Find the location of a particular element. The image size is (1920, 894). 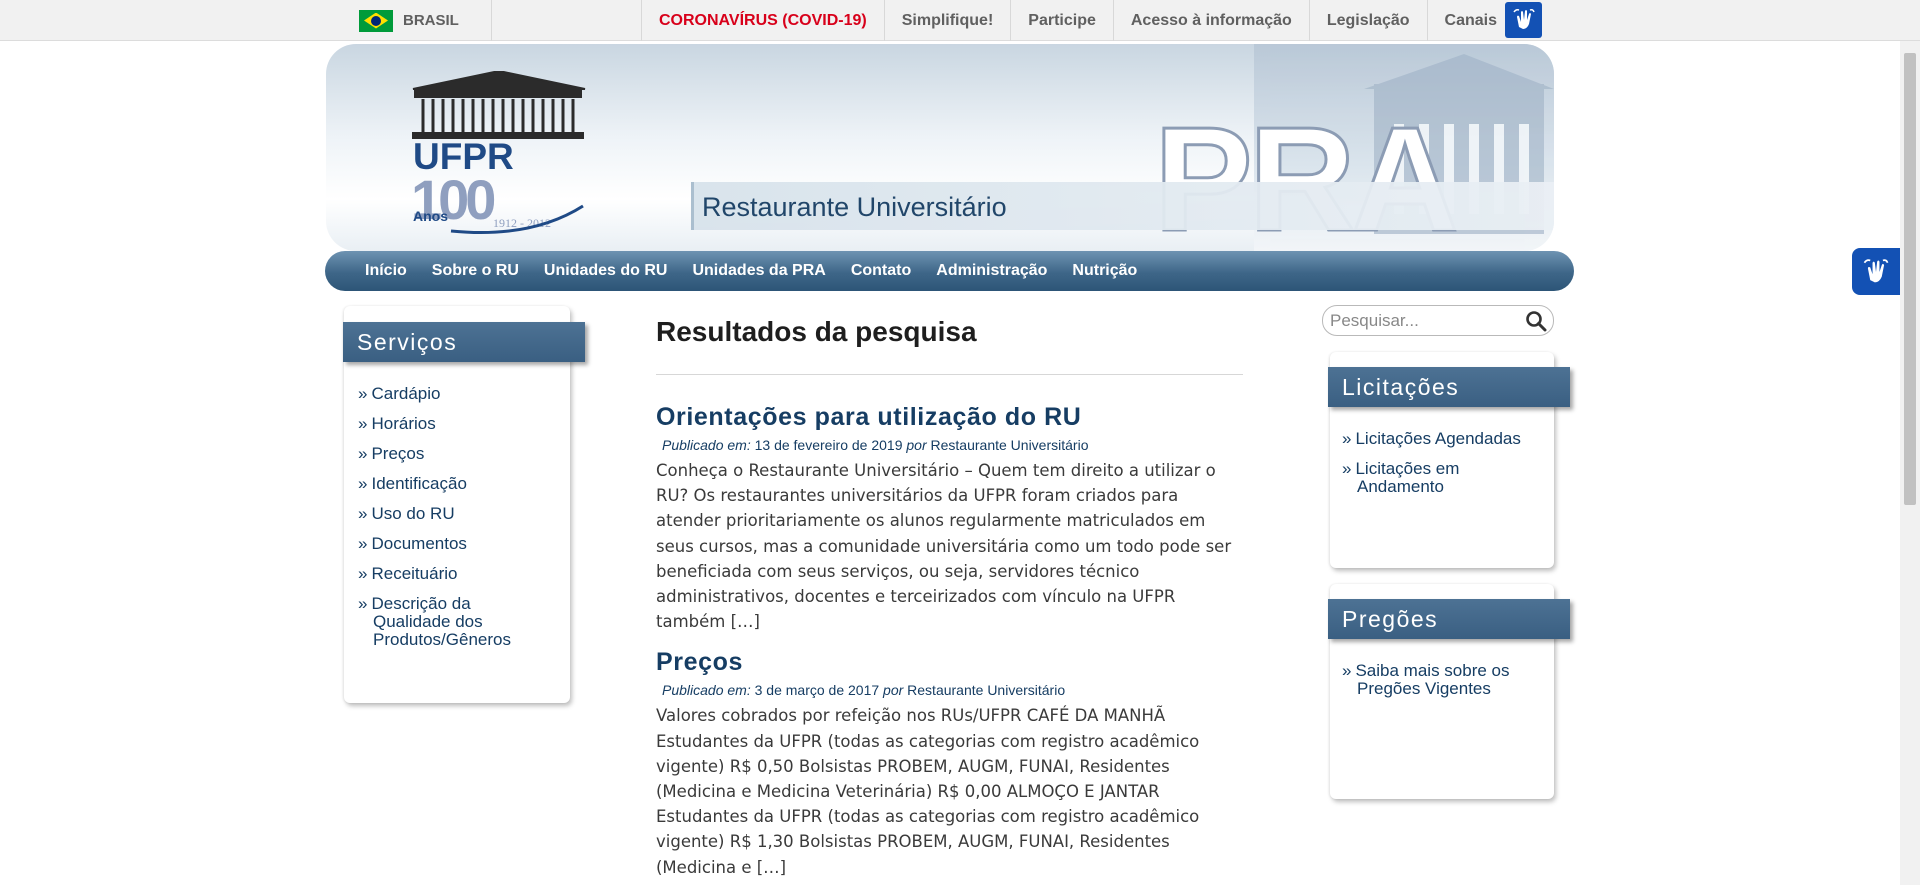

site-title: Restaurante Universitário is located at coordinates (854, 207).